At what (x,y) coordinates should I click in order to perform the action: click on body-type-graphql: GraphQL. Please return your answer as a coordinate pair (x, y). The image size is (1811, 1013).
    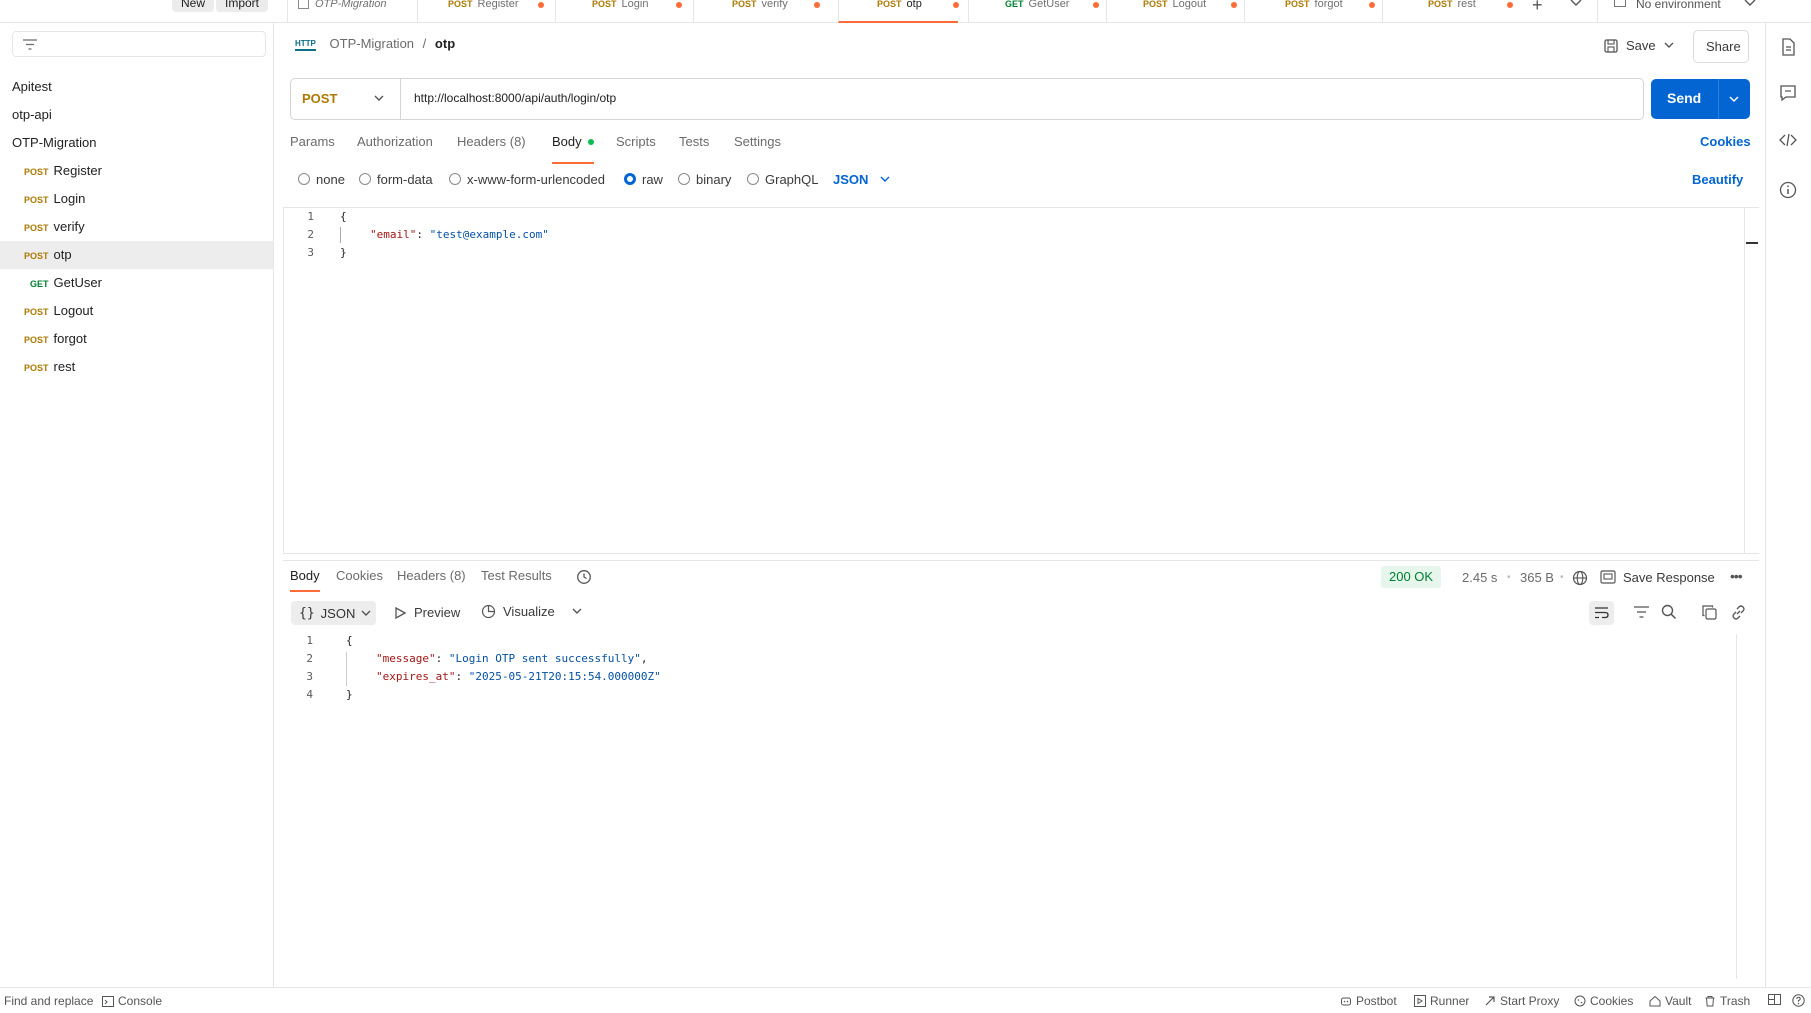
    Looking at the image, I should click on (782, 179).